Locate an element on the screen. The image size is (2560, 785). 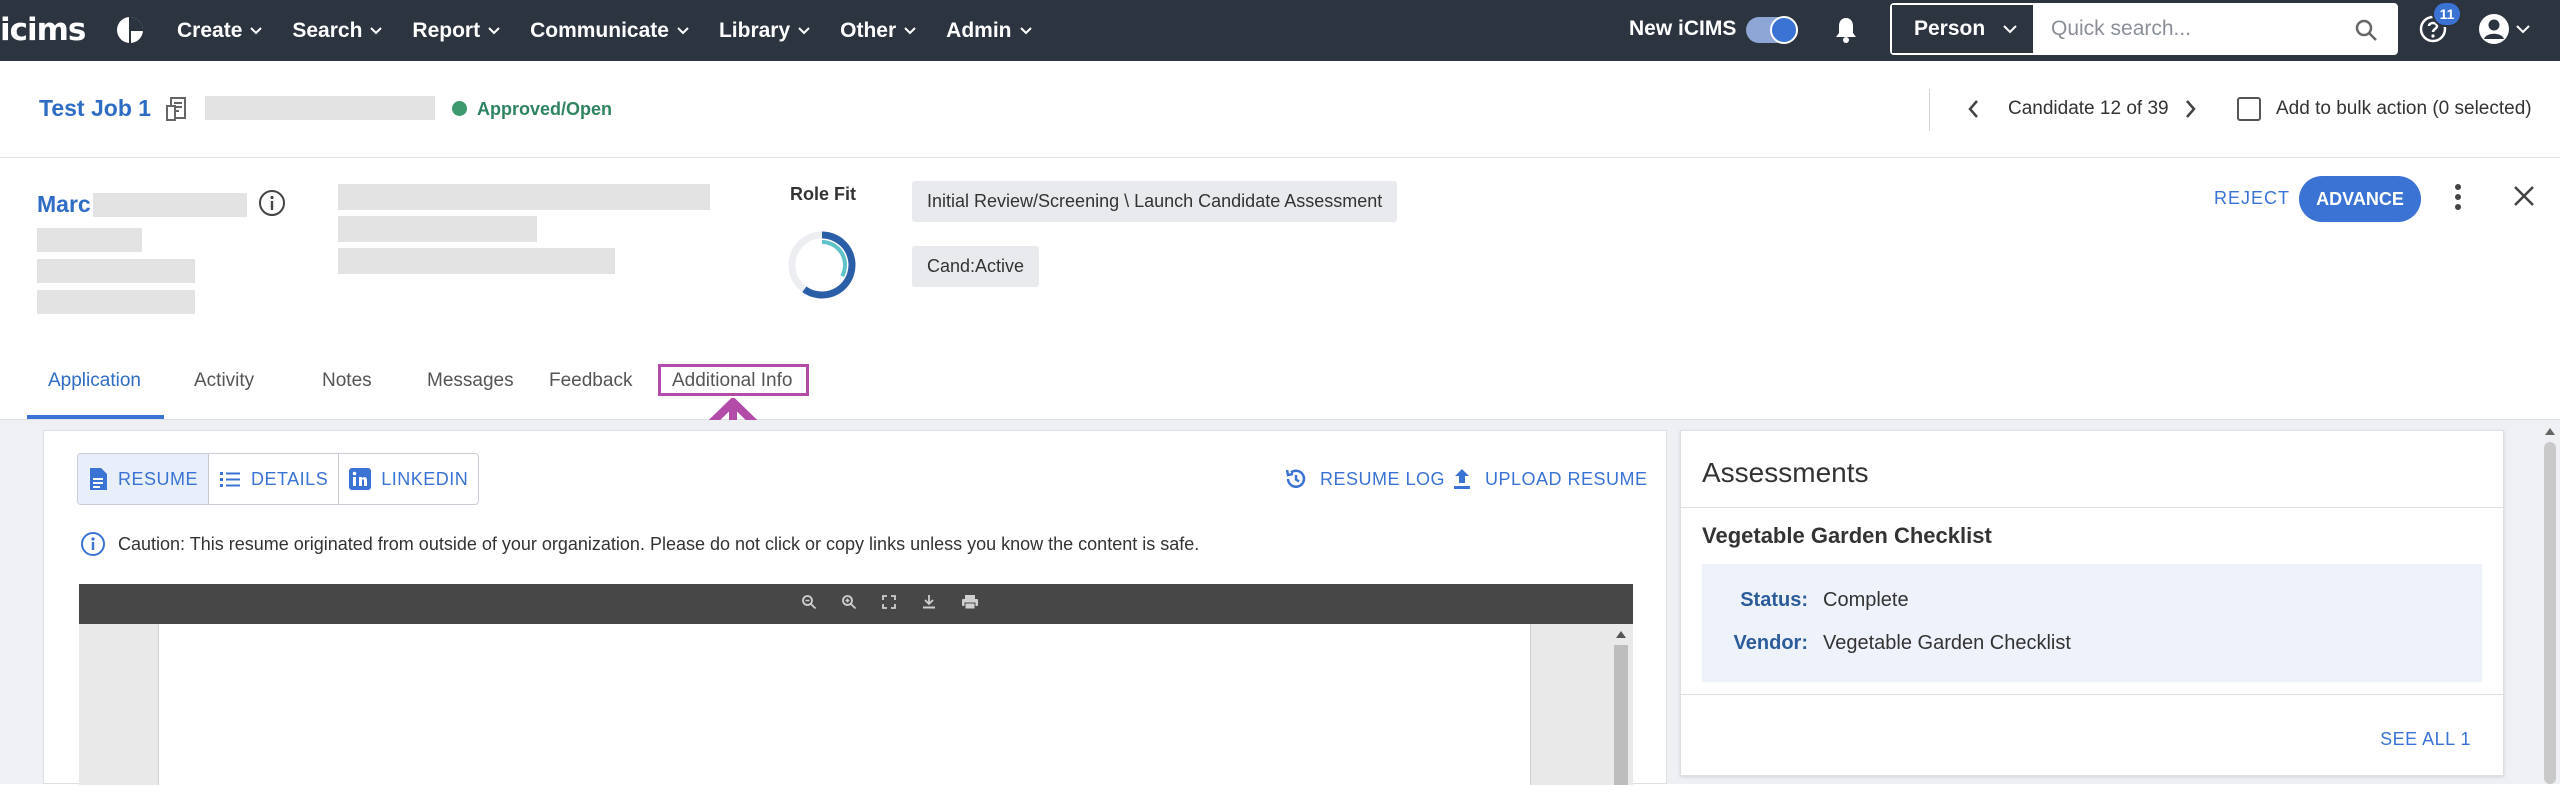
vendor-value: Vegetable Garden Checklist is located at coordinates (1947, 643).